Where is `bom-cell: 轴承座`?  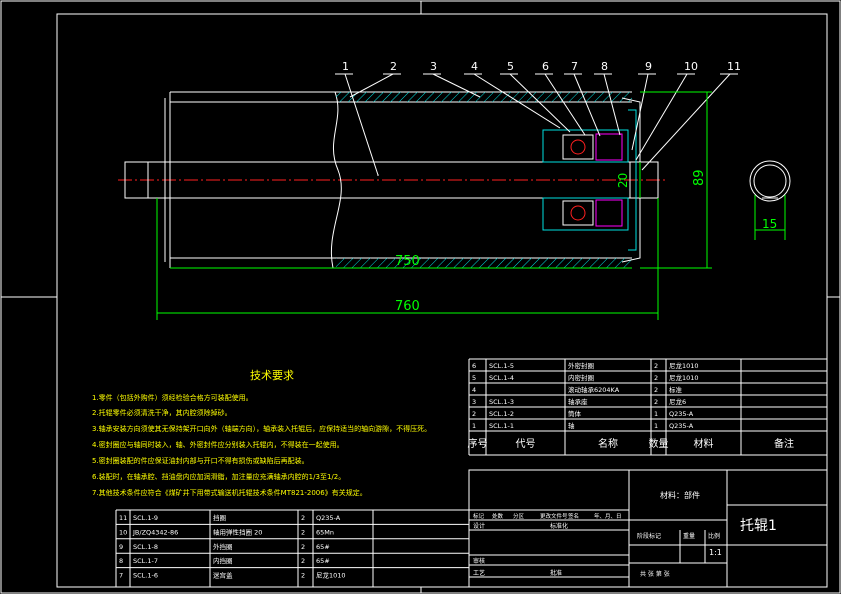 bom-cell: 轴承座 is located at coordinates (578, 401).